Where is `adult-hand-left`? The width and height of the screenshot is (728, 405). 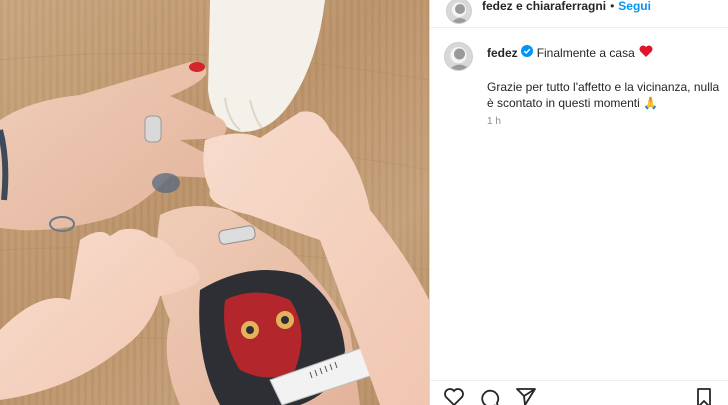
adult-hand-left is located at coordinates (113, 146).